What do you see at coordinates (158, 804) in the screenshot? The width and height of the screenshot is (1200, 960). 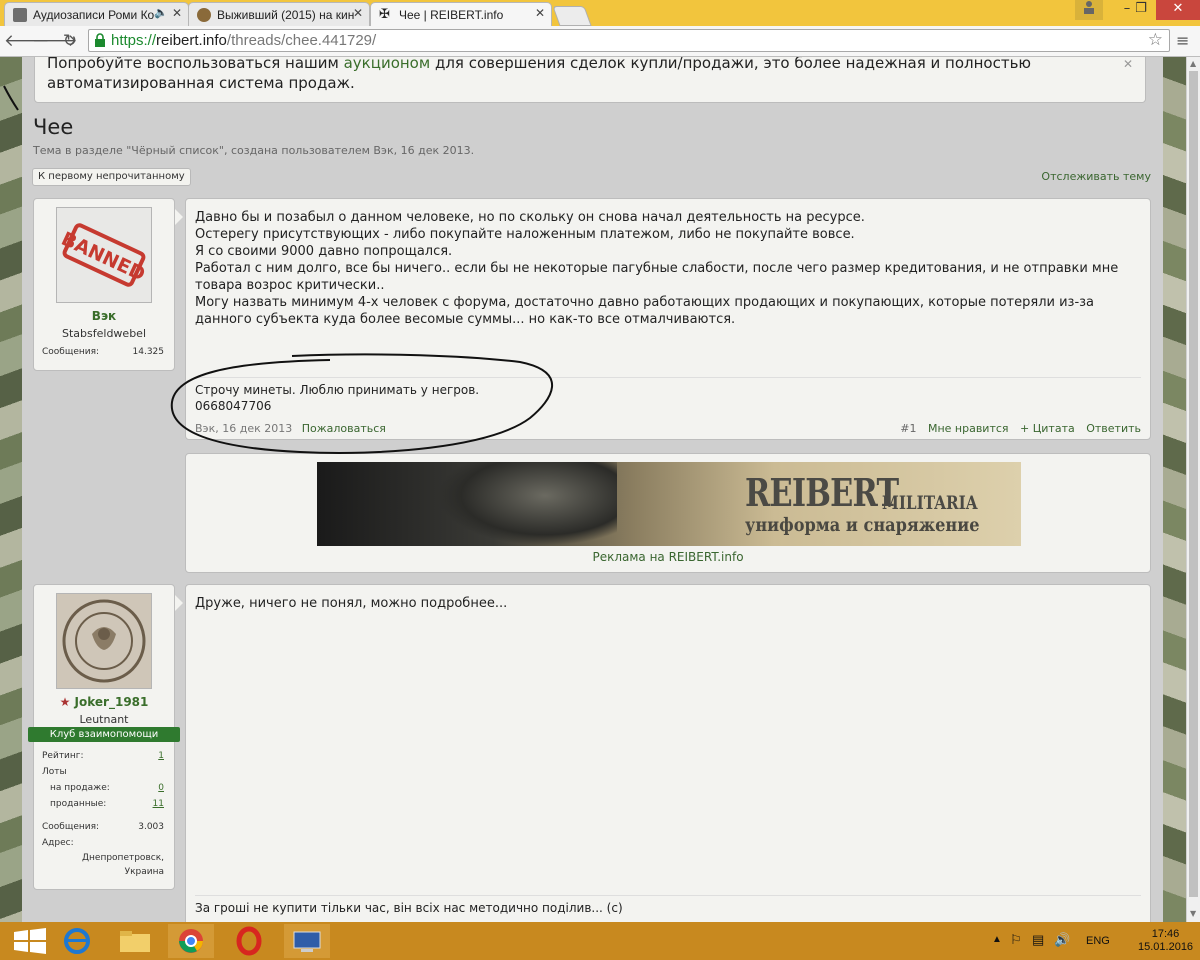 I see `sold-link: 11` at bounding box center [158, 804].